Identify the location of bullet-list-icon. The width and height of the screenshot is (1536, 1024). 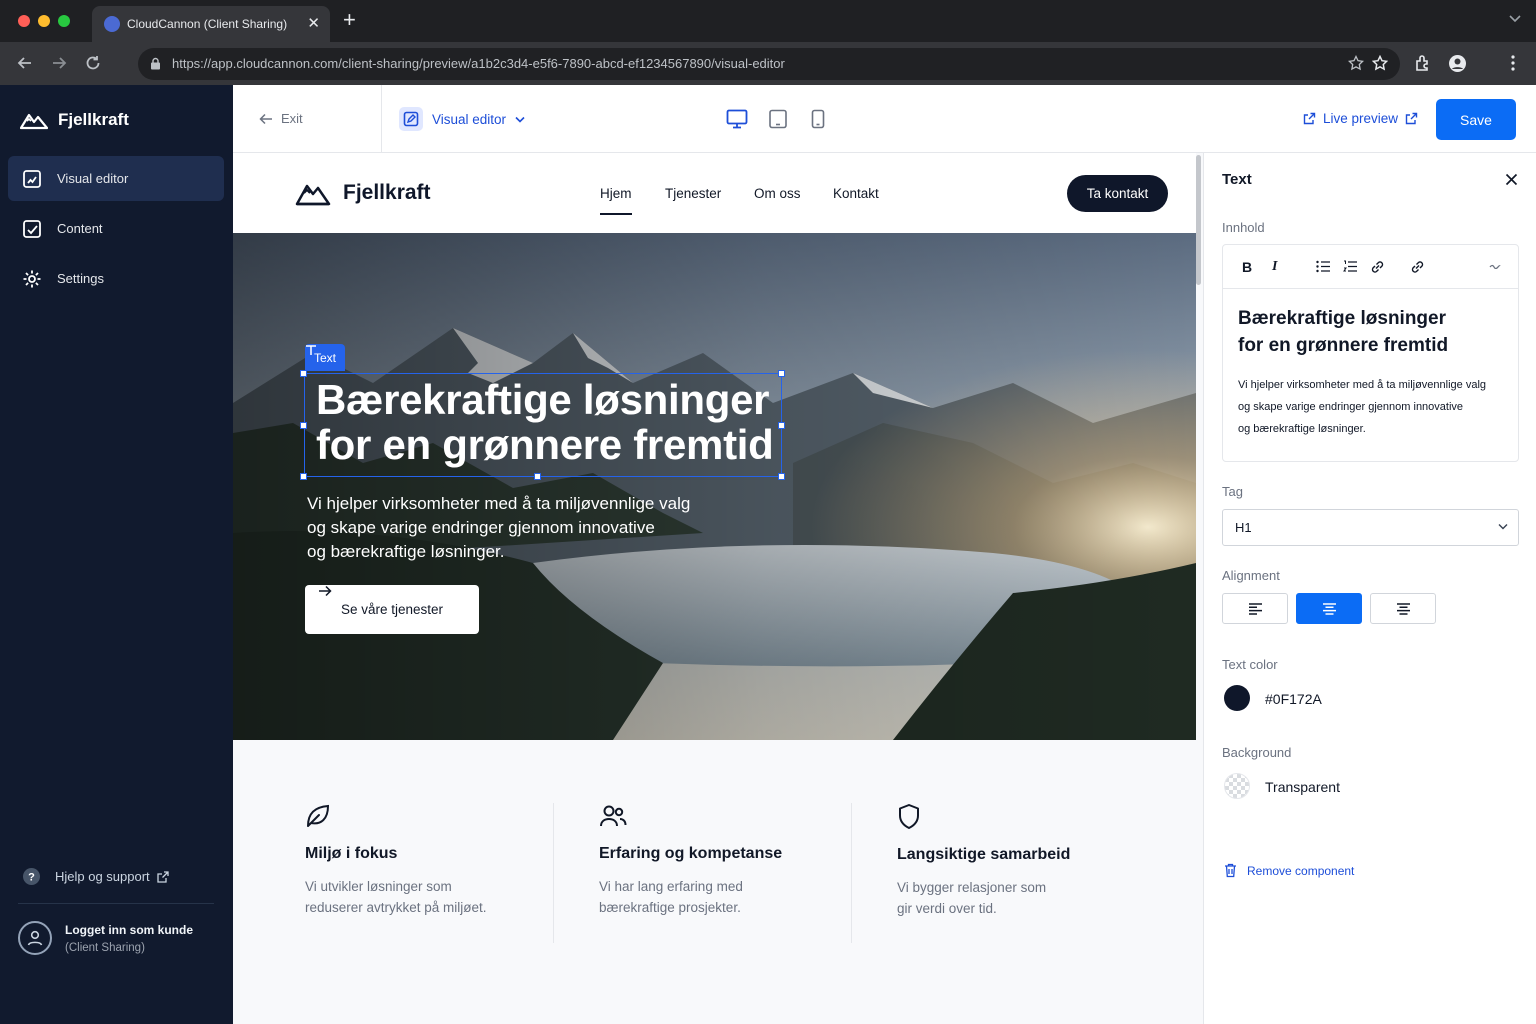
(1323, 266).